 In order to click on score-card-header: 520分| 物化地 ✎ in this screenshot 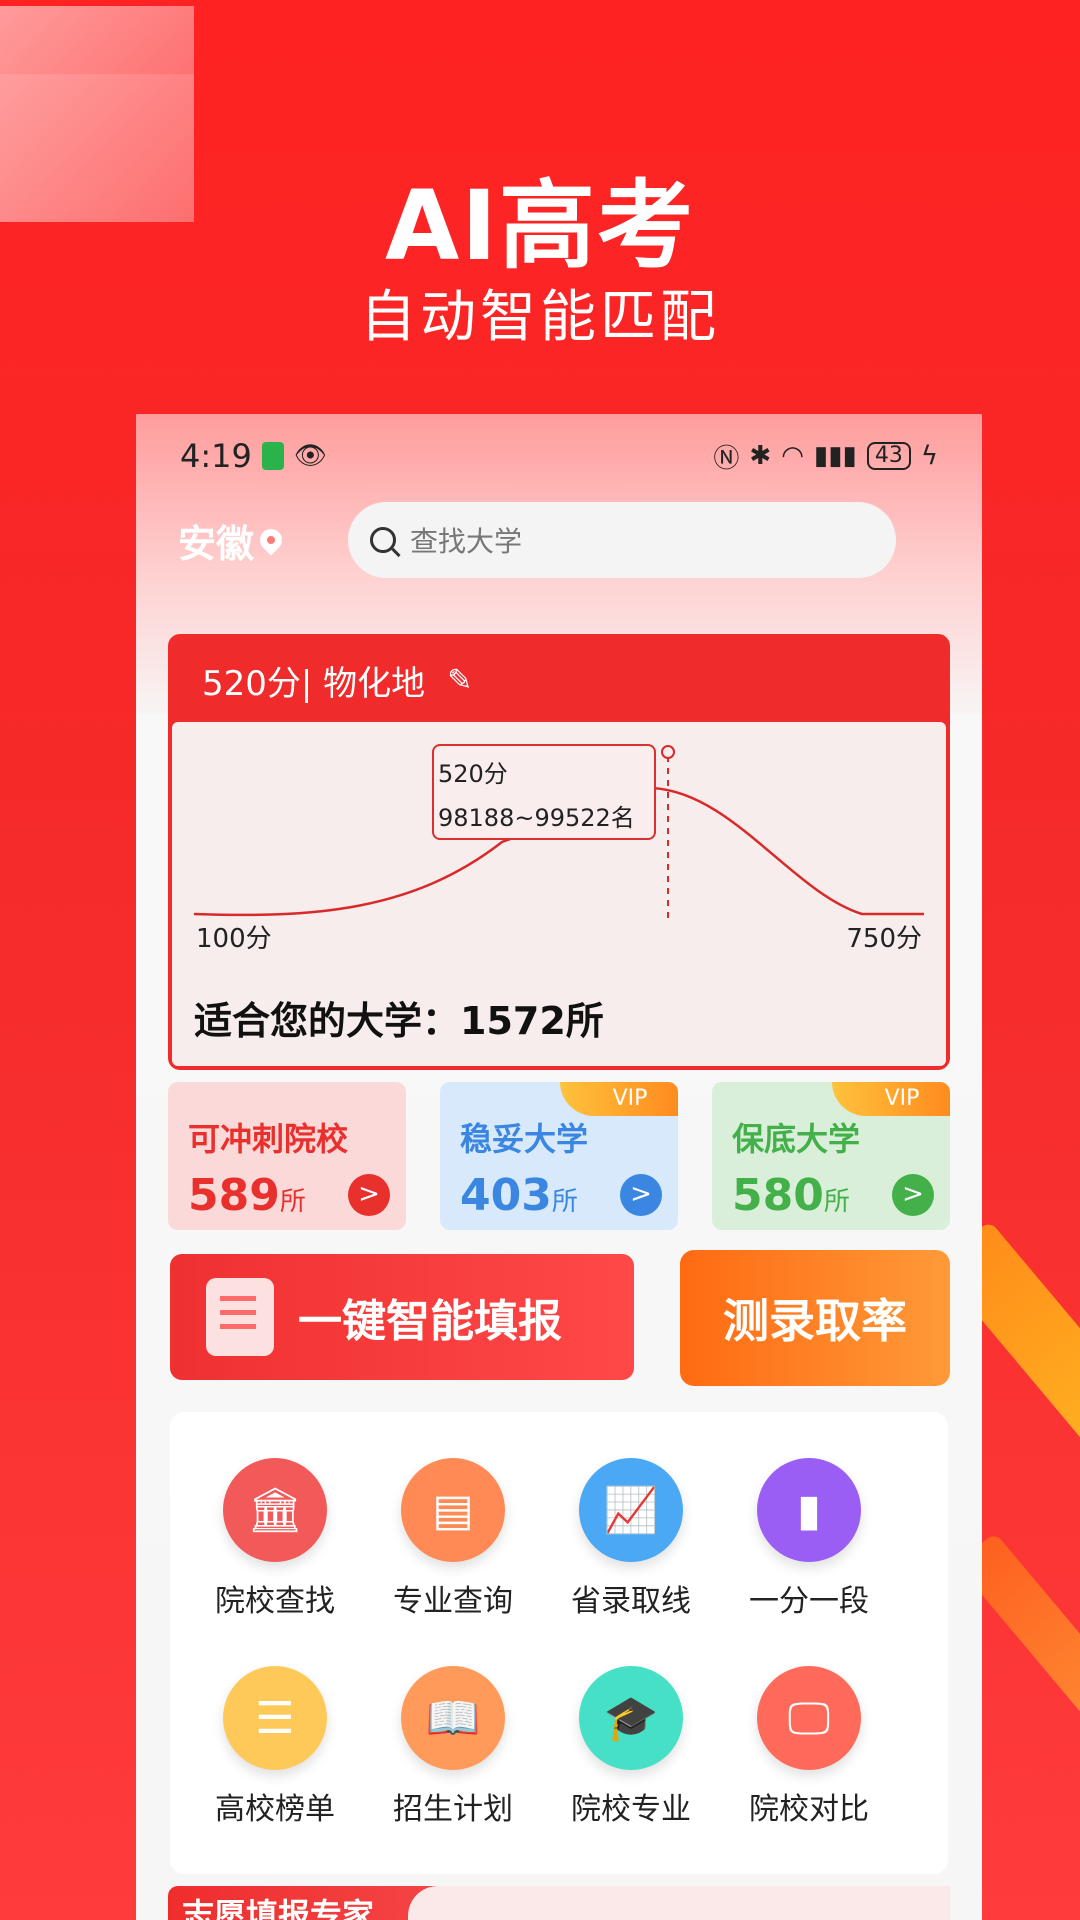, I will do `click(559, 680)`.